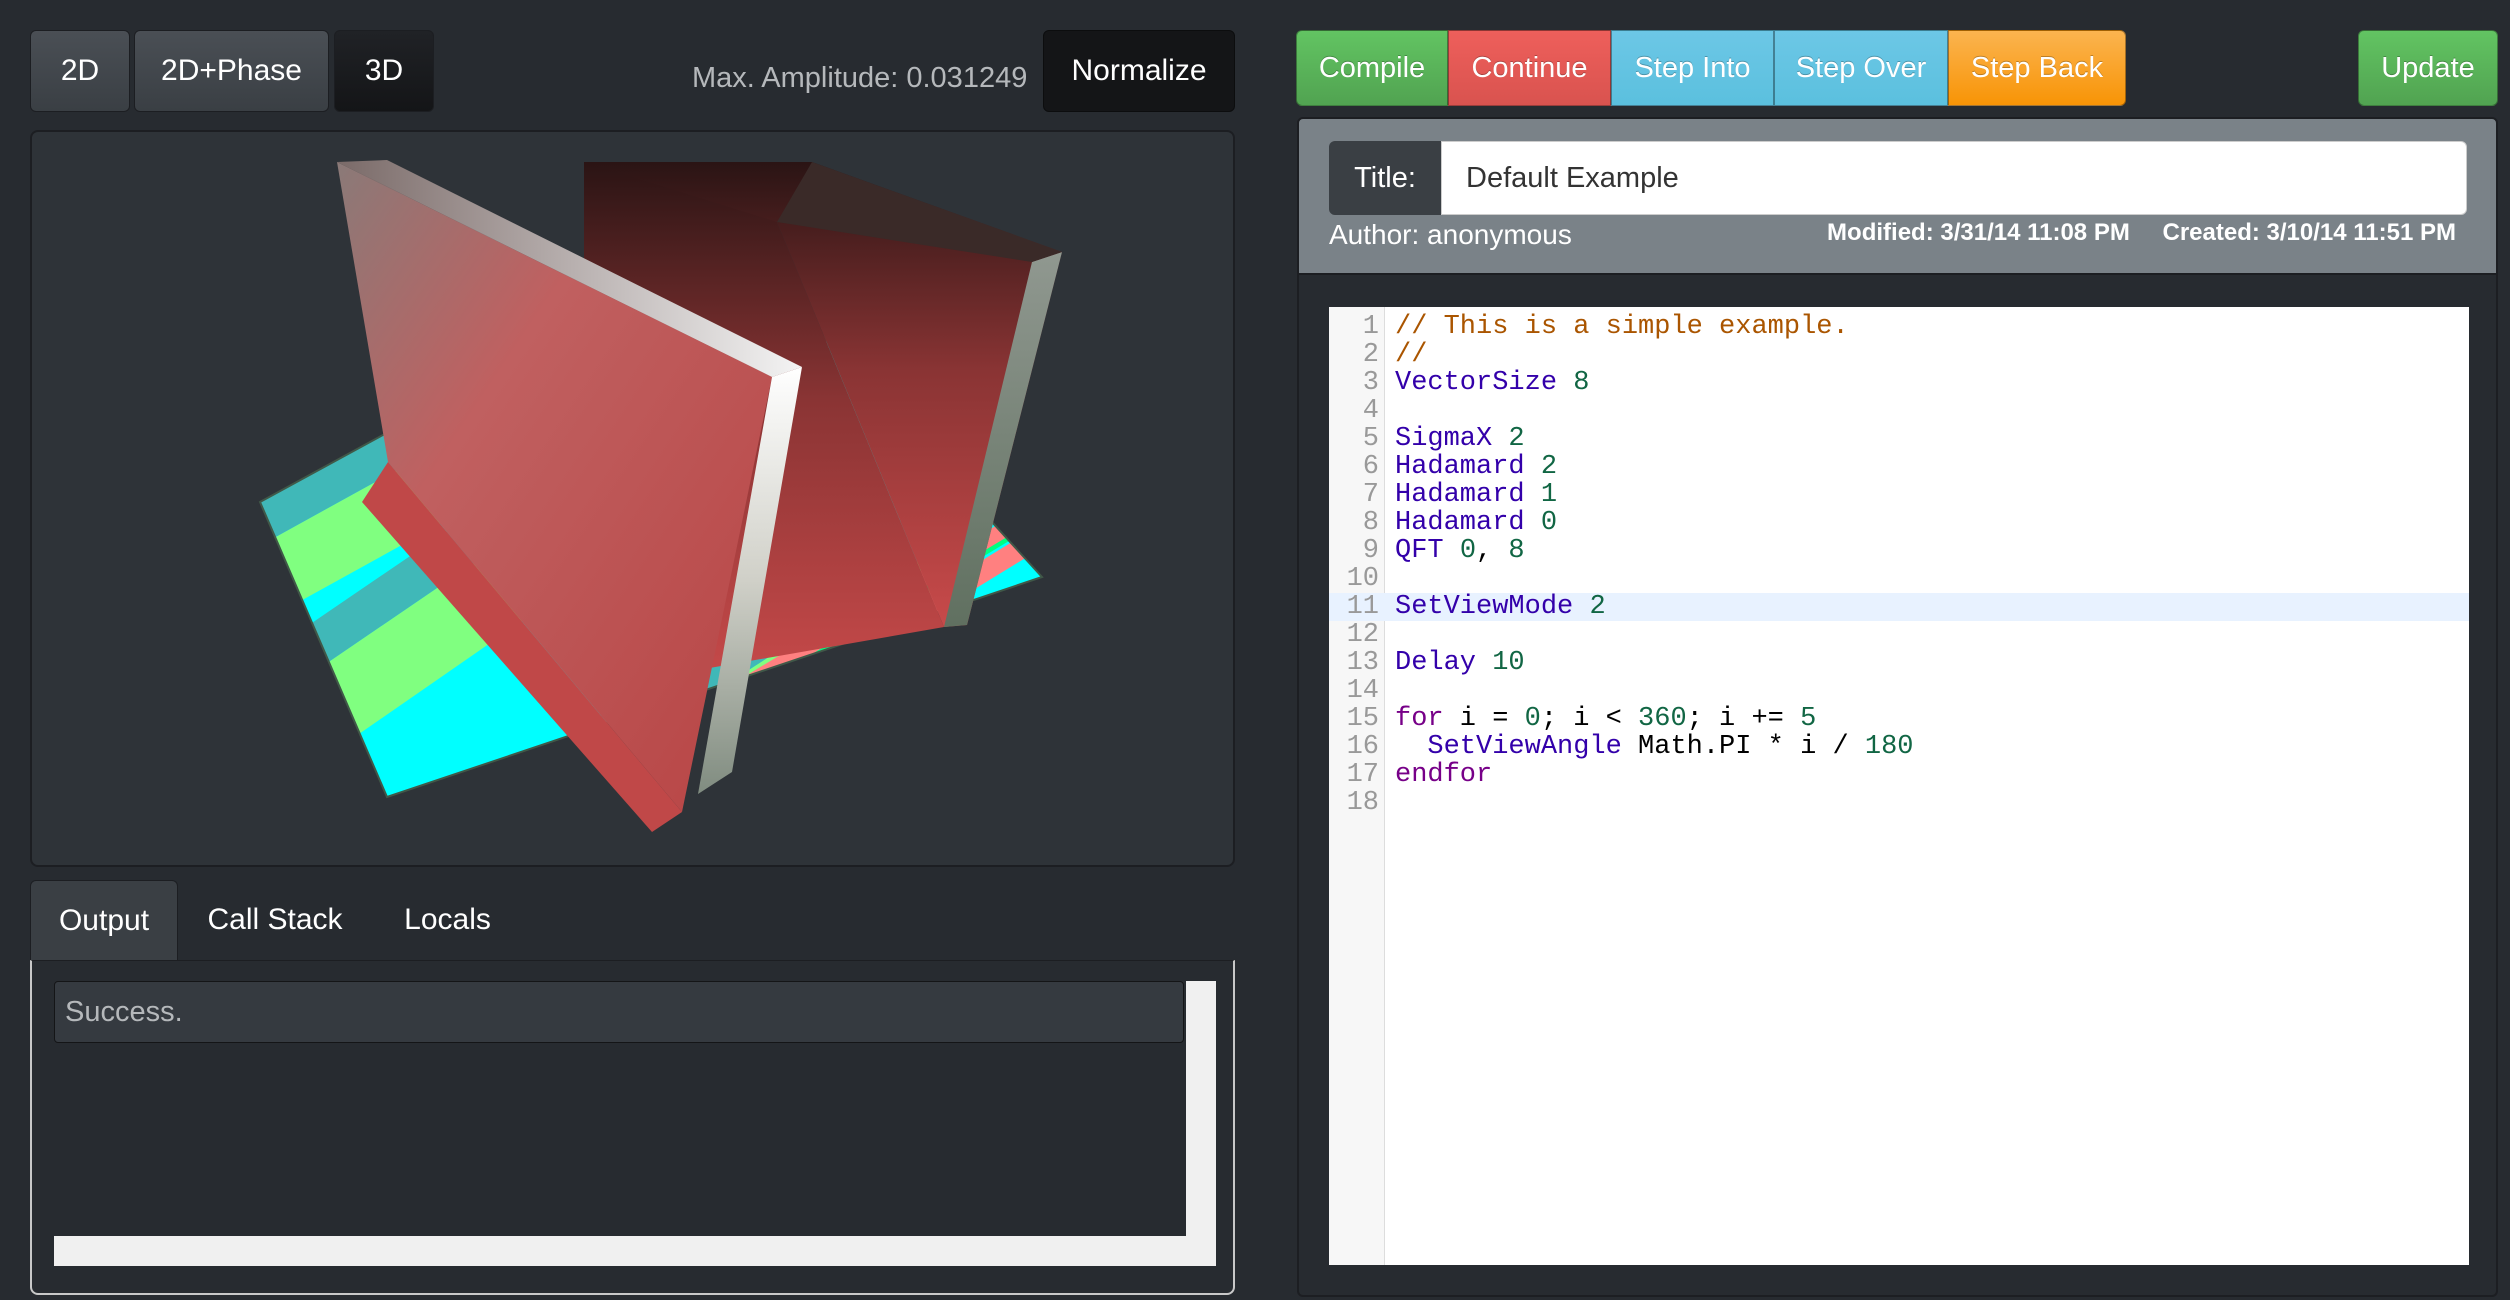 The width and height of the screenshot is (2510, 1300). I want to click on code-line: 8 Hadamard 0, so click(1899, 523).